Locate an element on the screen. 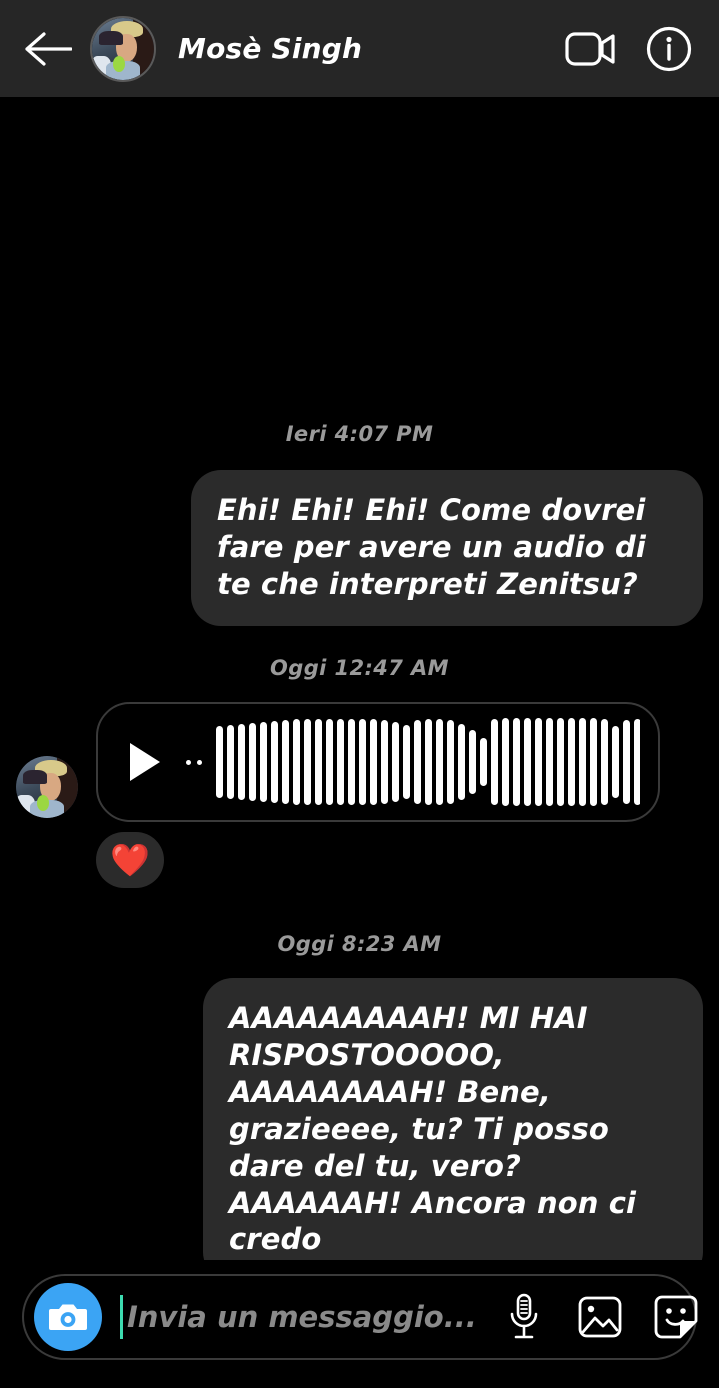  info-icon is located at coordinates (669, 48).